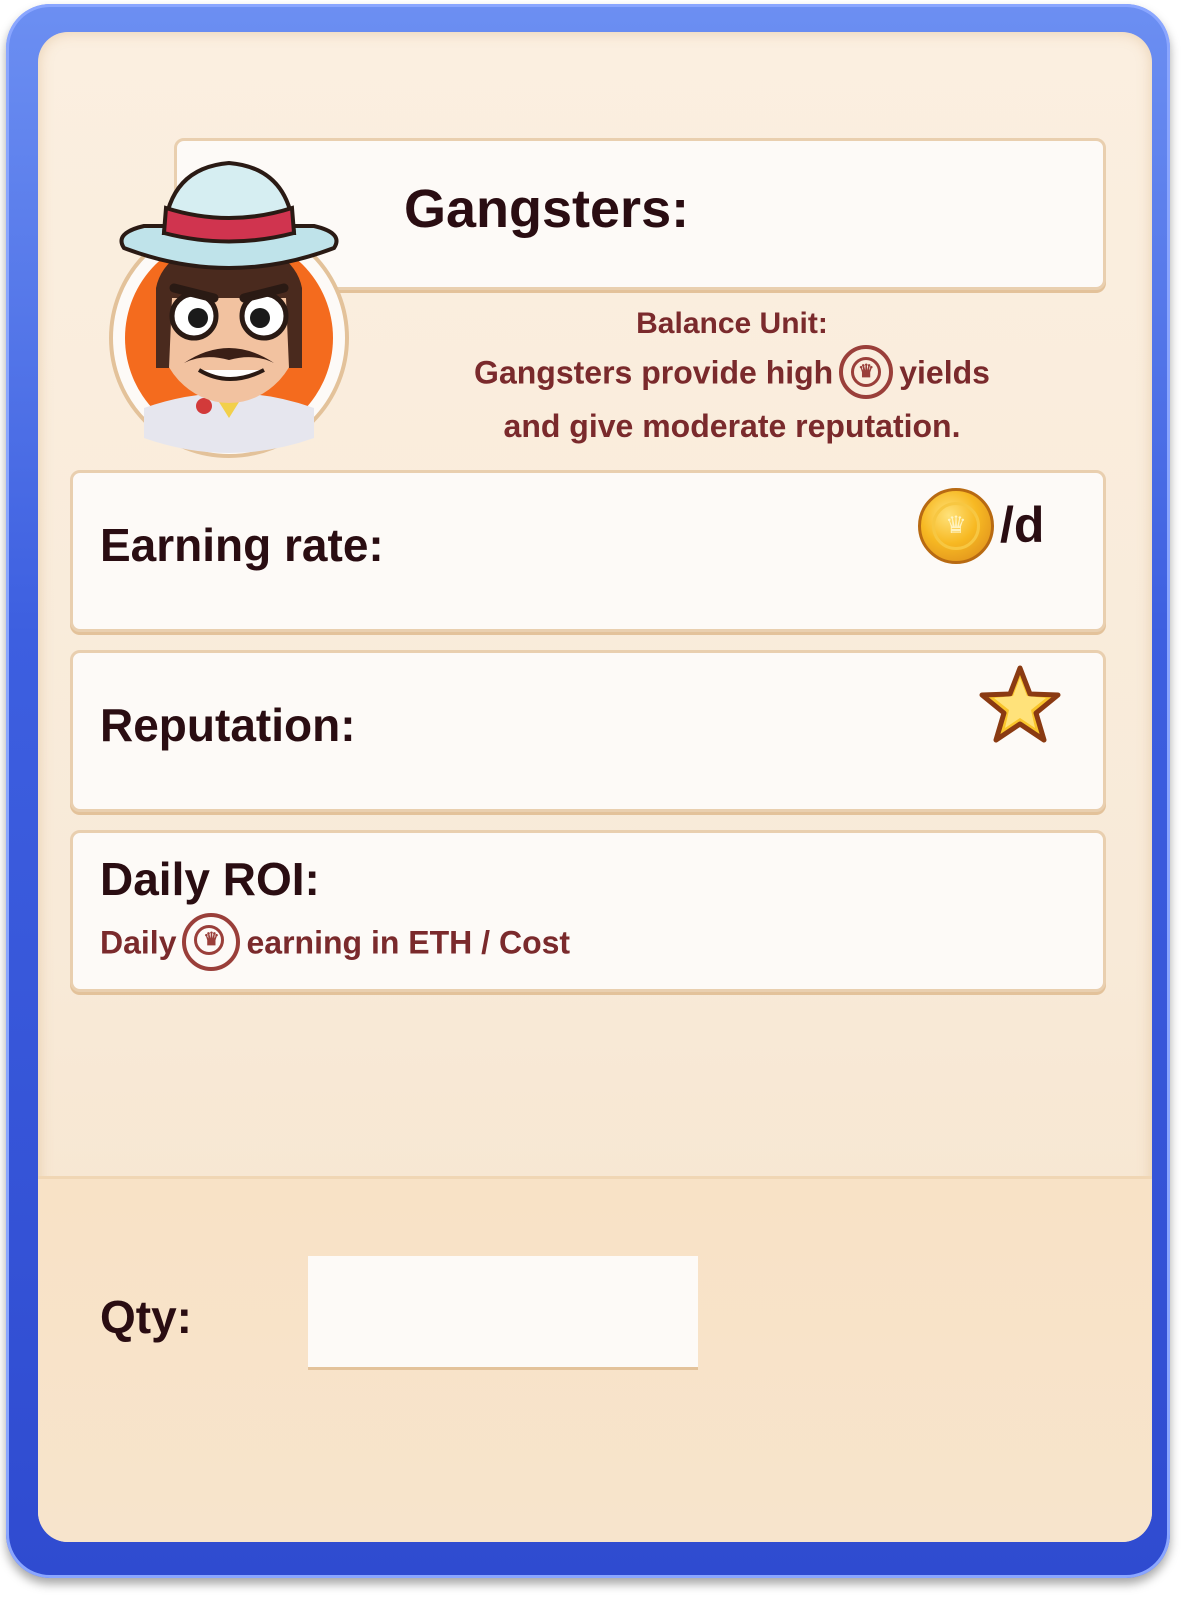 The image size is (1201, 1601). What do you see at coordinates (210, 879) in the screenshot?
I see `daily-roi-label: Daily ROI:` at bounding box center [210, 879].